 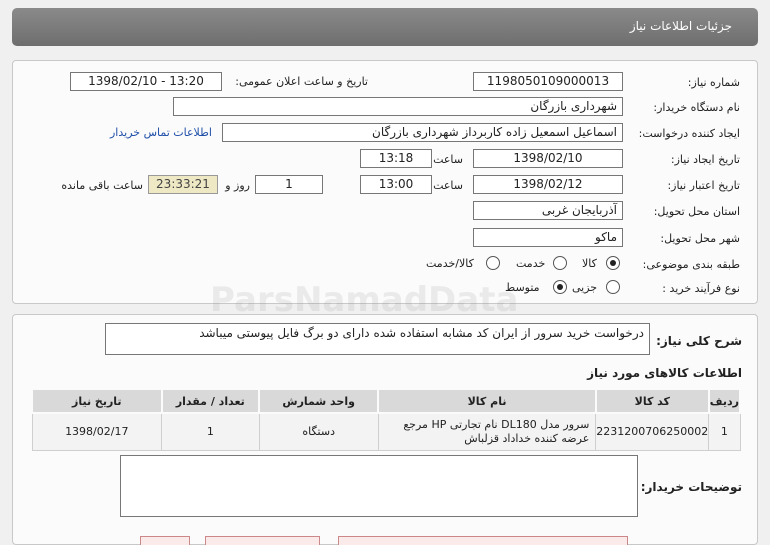 What do you see at coordinates (398, 106) in the screenshot?
I see `buyer-org-field: شهرداری بازرگان` at bounding box center [398, 106].